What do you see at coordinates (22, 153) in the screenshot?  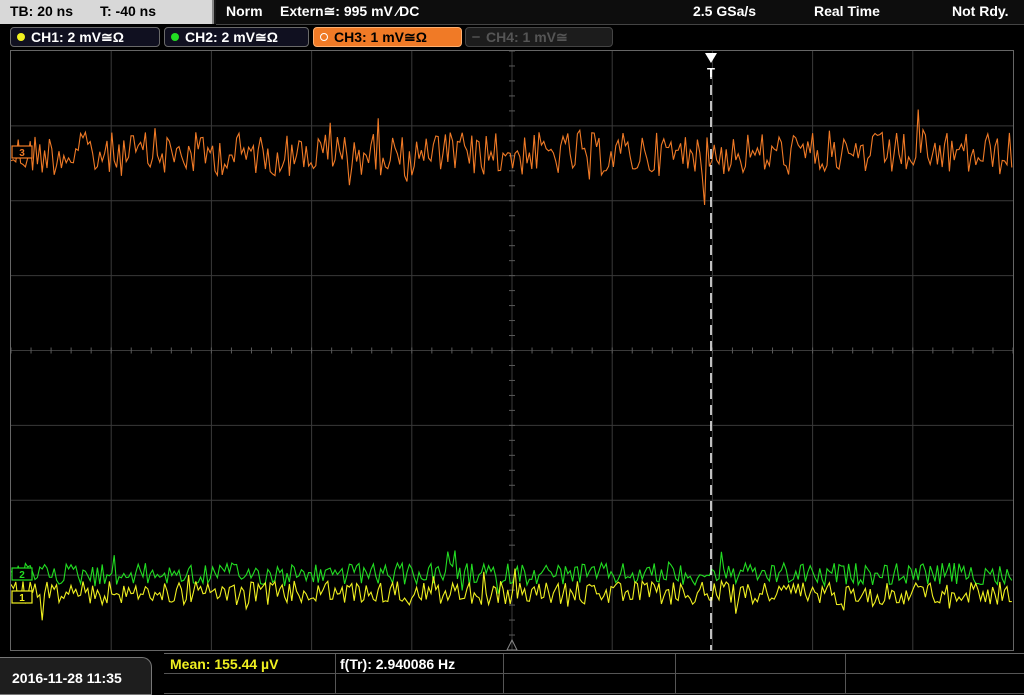 I see `ch3-reference-marker: 3` at bounding box center [22, 153].